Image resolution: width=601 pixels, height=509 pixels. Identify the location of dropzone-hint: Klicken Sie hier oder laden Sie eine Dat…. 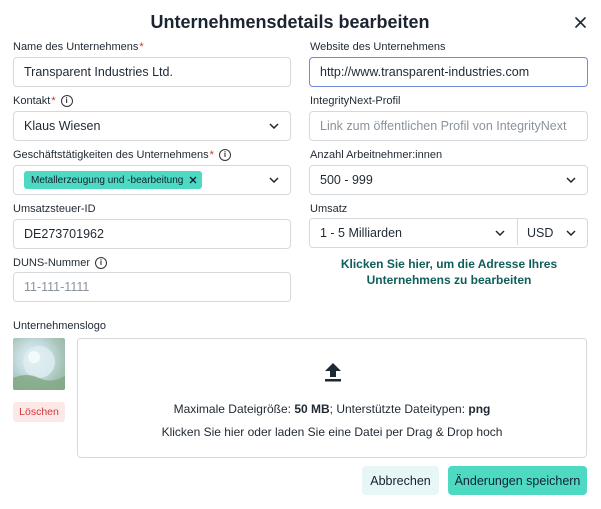
(332, 432).